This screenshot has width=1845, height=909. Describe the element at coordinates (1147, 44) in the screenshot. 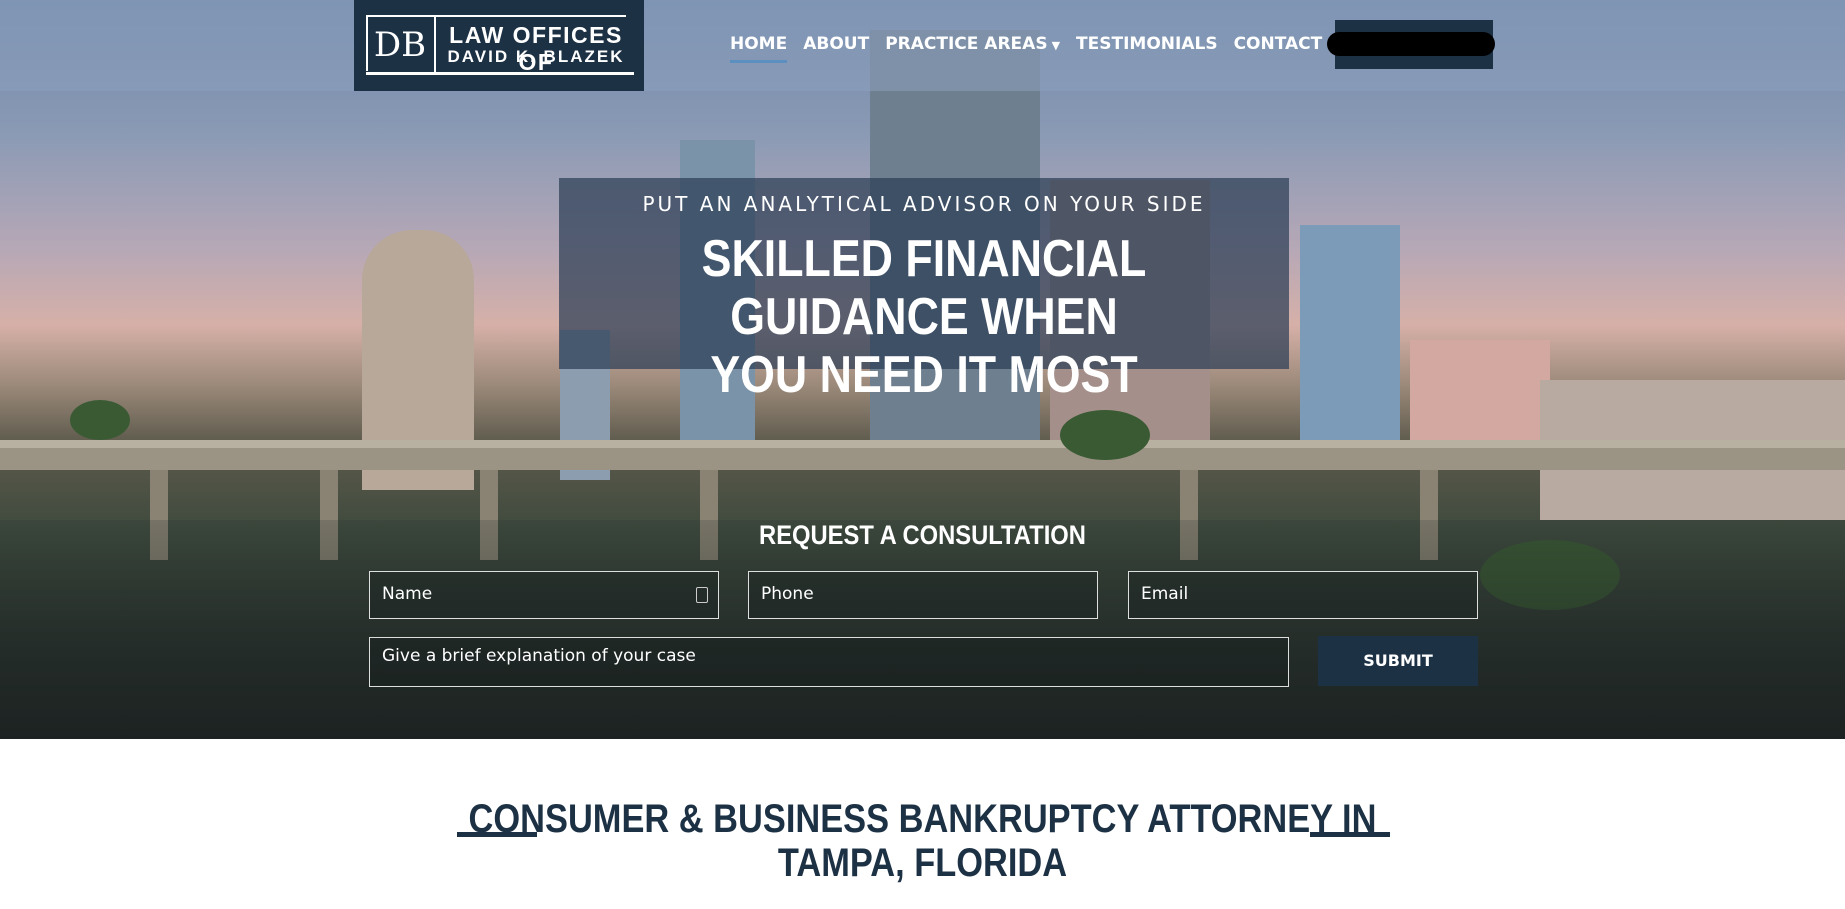

I see `nav-testimonials: TESTIMONIALS` at that location.